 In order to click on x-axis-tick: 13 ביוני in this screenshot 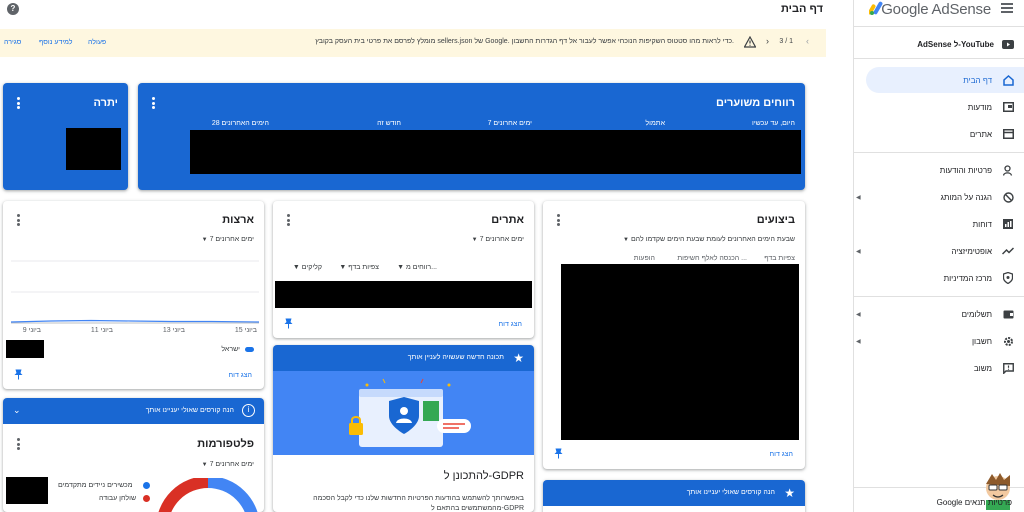, I will do `click(173, 330)`.